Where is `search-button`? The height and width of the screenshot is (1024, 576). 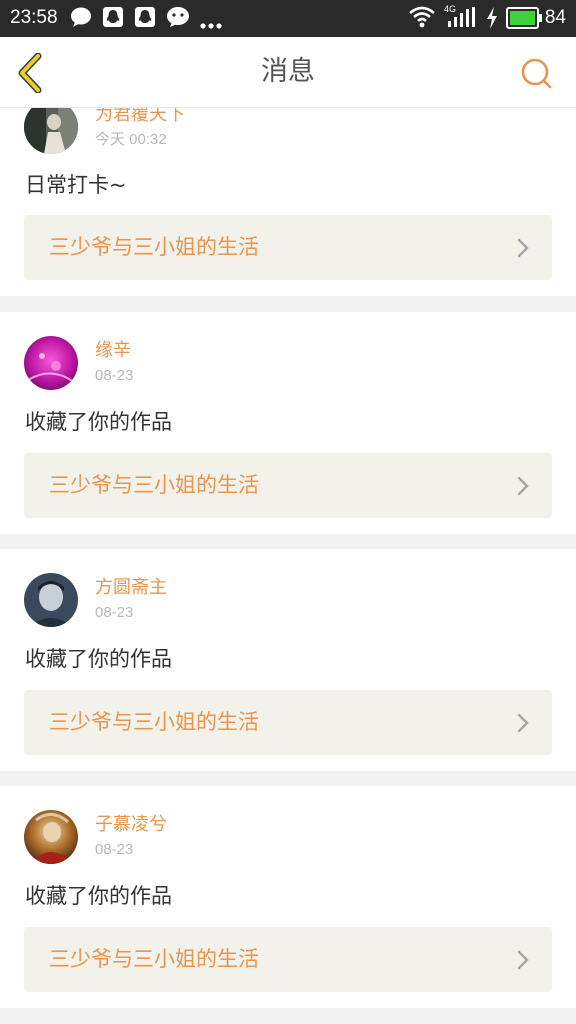
search-button is located at coordinates (537, 74).